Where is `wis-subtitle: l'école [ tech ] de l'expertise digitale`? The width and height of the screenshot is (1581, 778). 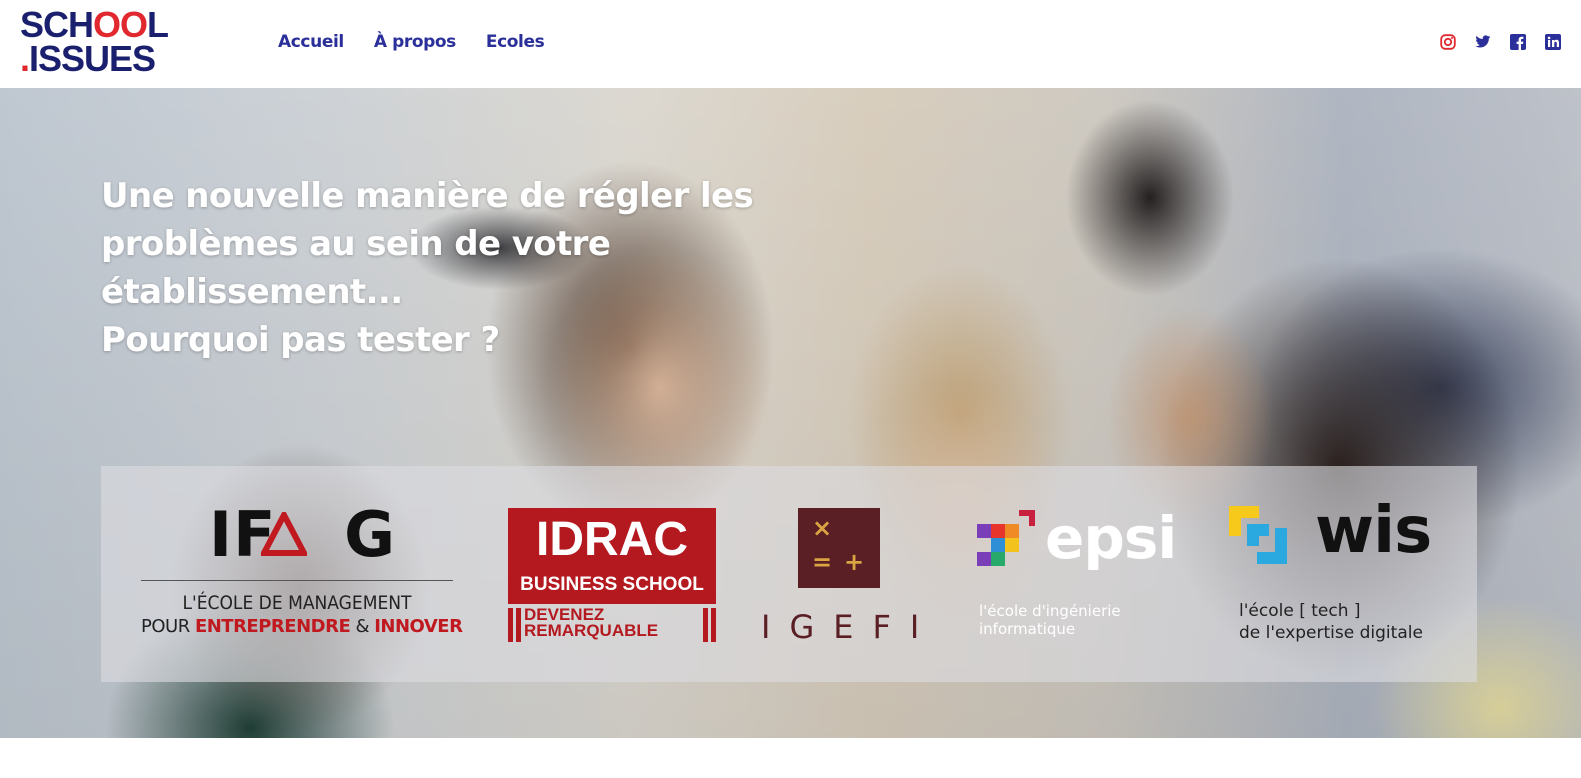 wis-subtitle: l'école [ tech ] de l'expertise digitale is located at coordinates (1331, 622).